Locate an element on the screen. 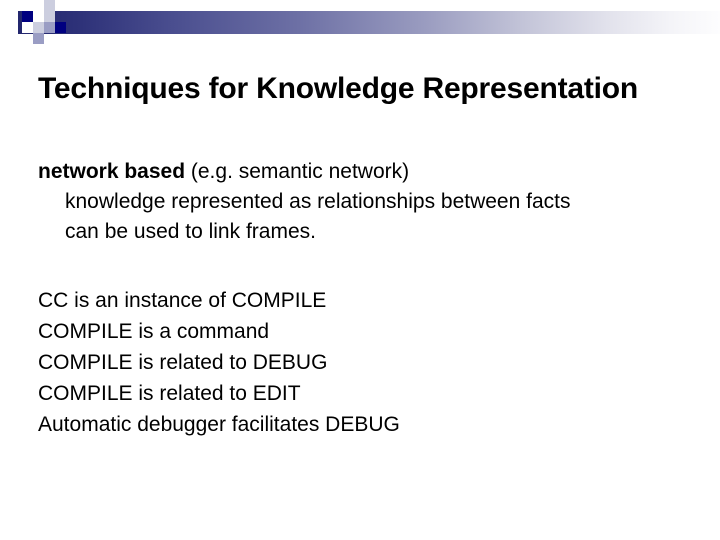 Image resolution: width=720 pixels, height=540 pixels. fact-line: COMPILE is related to EDIT is located at coordinates (169, 393).